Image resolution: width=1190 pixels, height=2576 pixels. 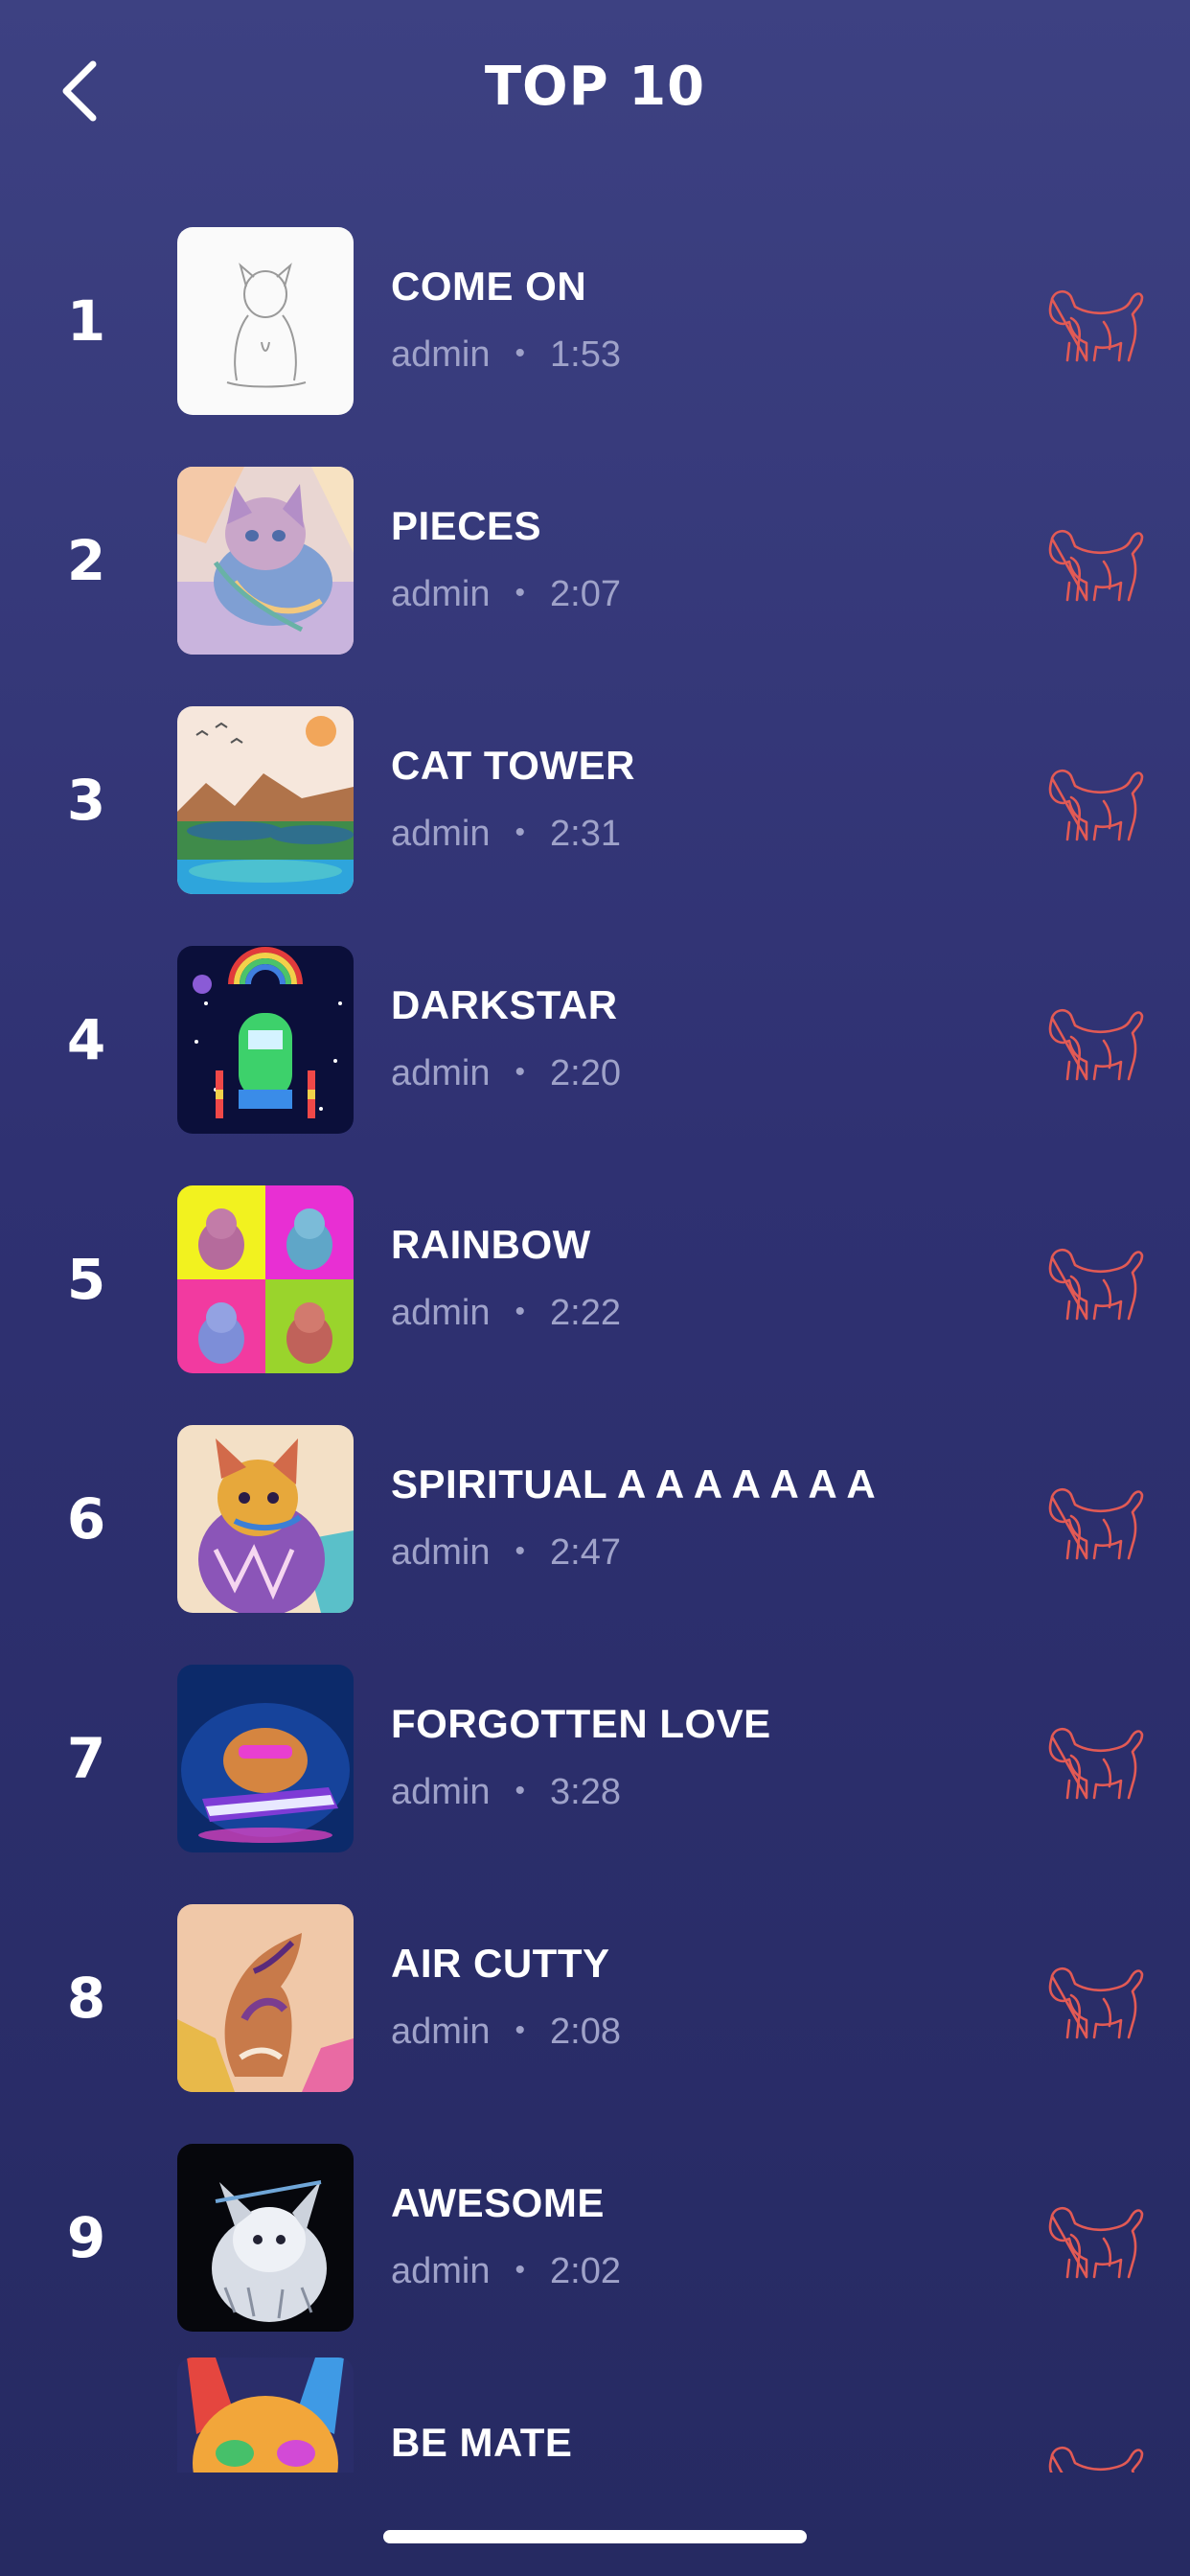 What do you see at coordinates (86, 1998) in the screenshot?
I see `track-rank: 8` at bounding box center [86, 1998].